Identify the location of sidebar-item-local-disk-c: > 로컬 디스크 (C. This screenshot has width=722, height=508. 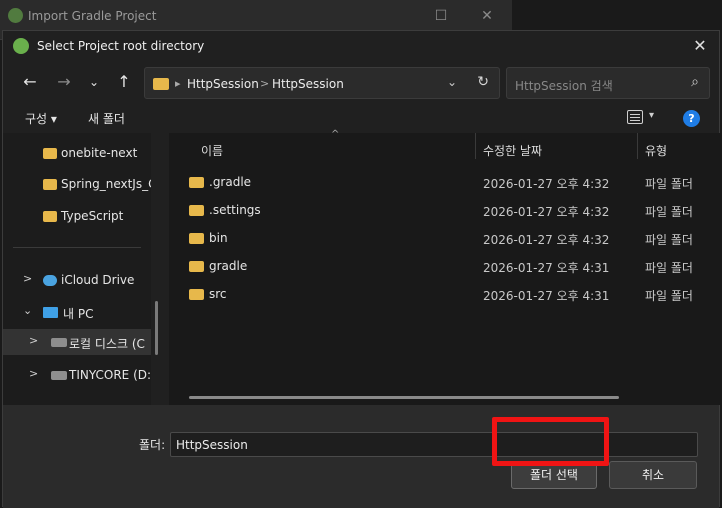
(77, 342).